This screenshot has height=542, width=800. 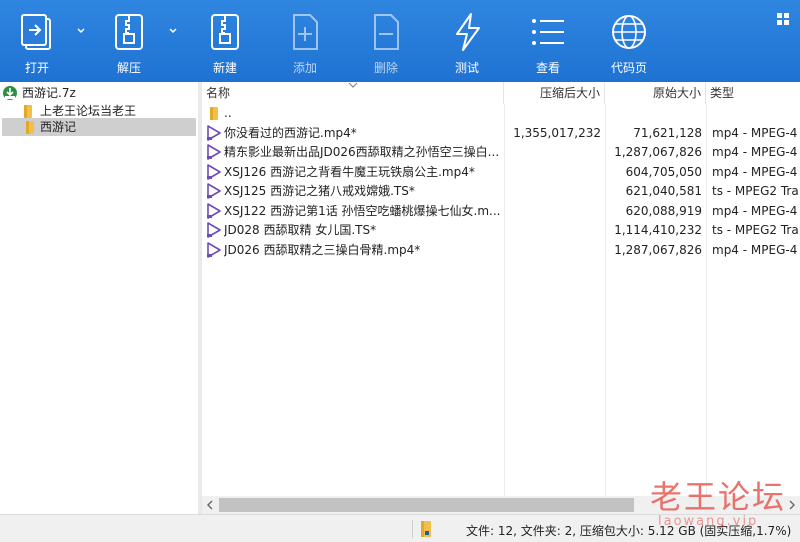 What do you see at coordinates (783, 19) in the screenshot?
I see `layout-grid-icon` at bounding box center [783, 19].